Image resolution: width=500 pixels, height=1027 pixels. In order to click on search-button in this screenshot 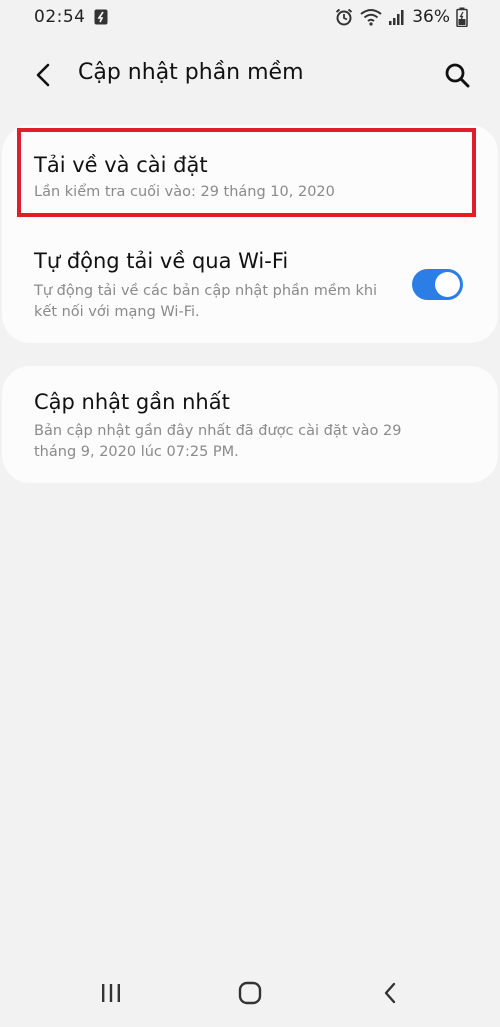, I will do `click(457, 75)`.